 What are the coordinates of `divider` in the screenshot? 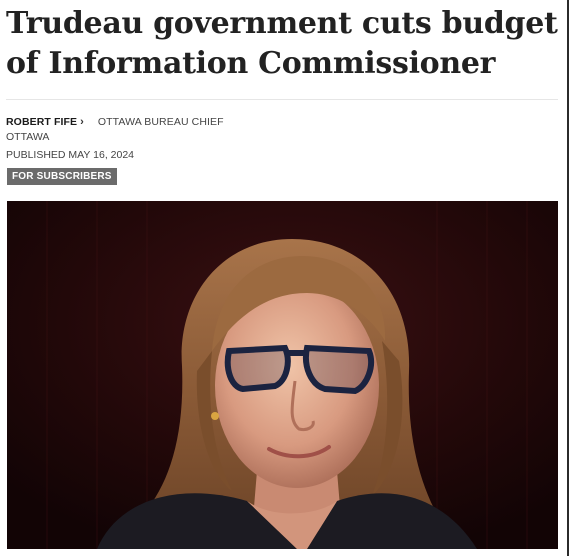 It's located at (282, 99).